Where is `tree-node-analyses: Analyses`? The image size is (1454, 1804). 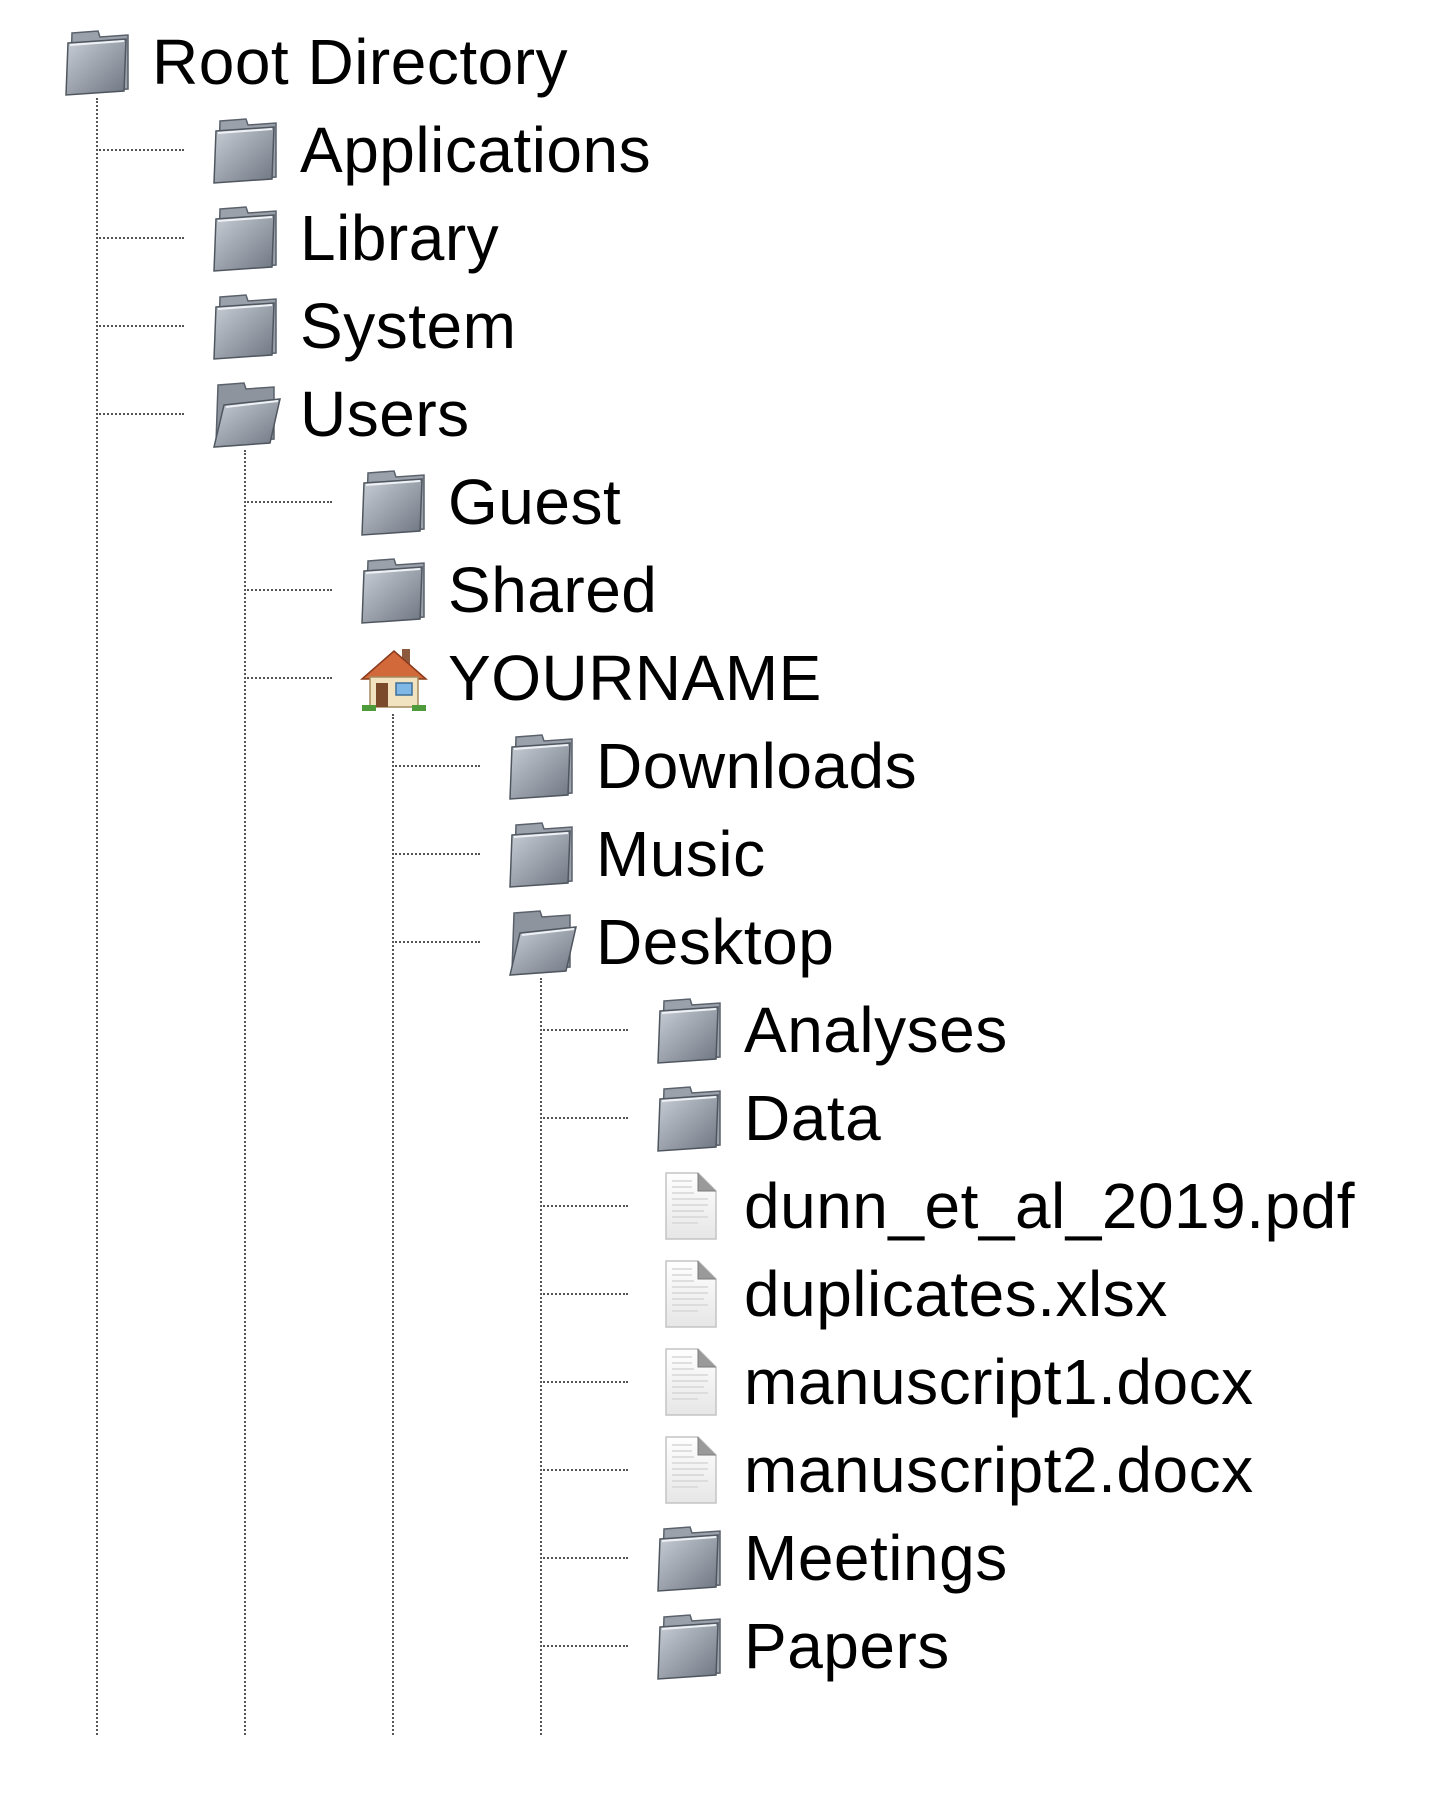 tree-node-analyses: Analyses is located at coordinates (831, 1030).